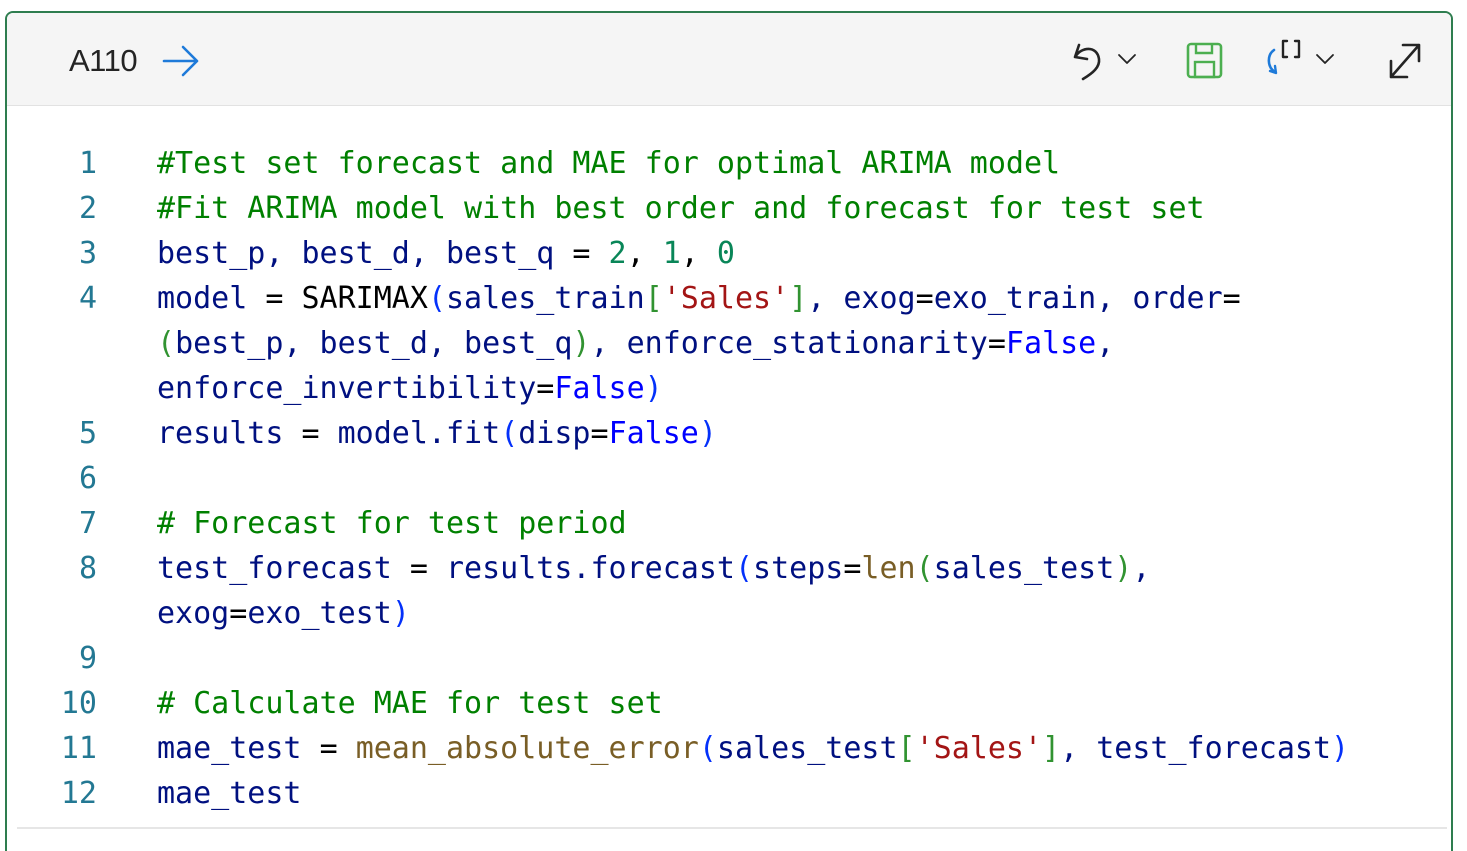 This screenshot has width=1467, height=851. What do you see at coordinates (87, 208) in the screenshot?
I see `line-number: 2` at bounding box center [87, 208].